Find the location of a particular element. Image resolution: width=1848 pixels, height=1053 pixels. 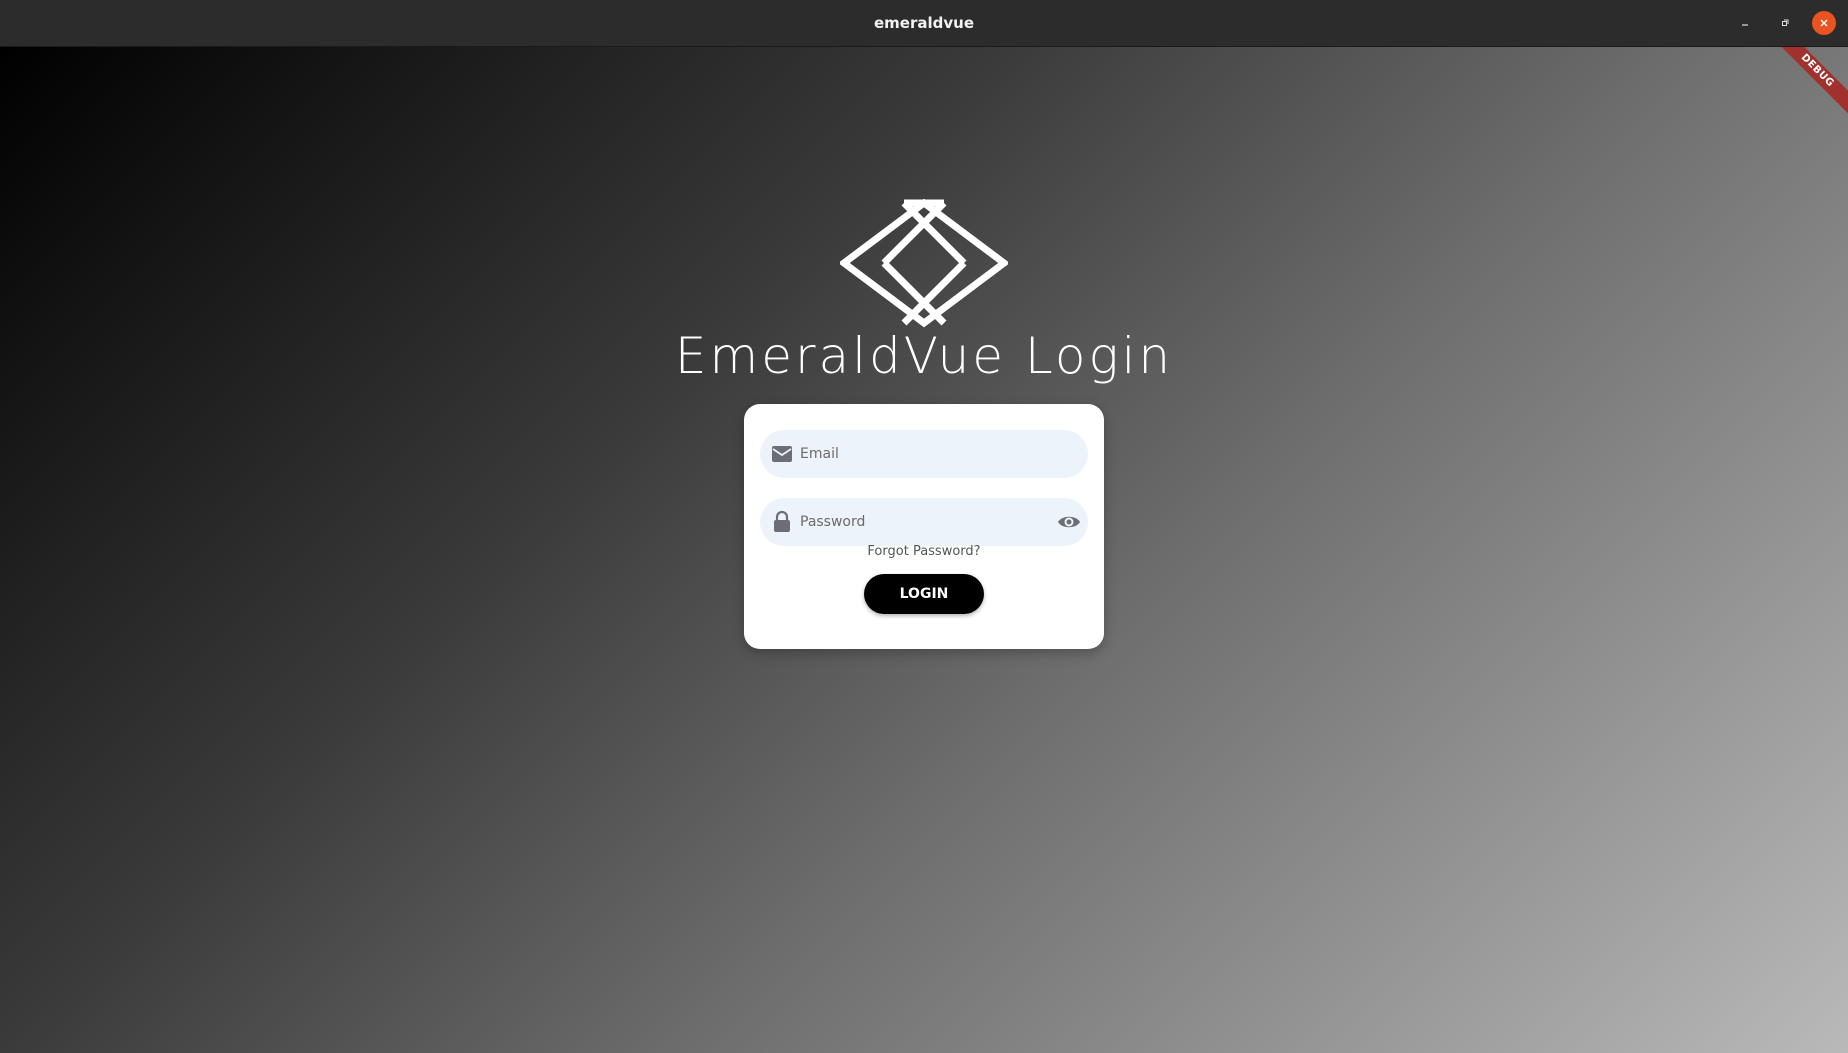

minimize-button is located at coordinates (1745, 23).